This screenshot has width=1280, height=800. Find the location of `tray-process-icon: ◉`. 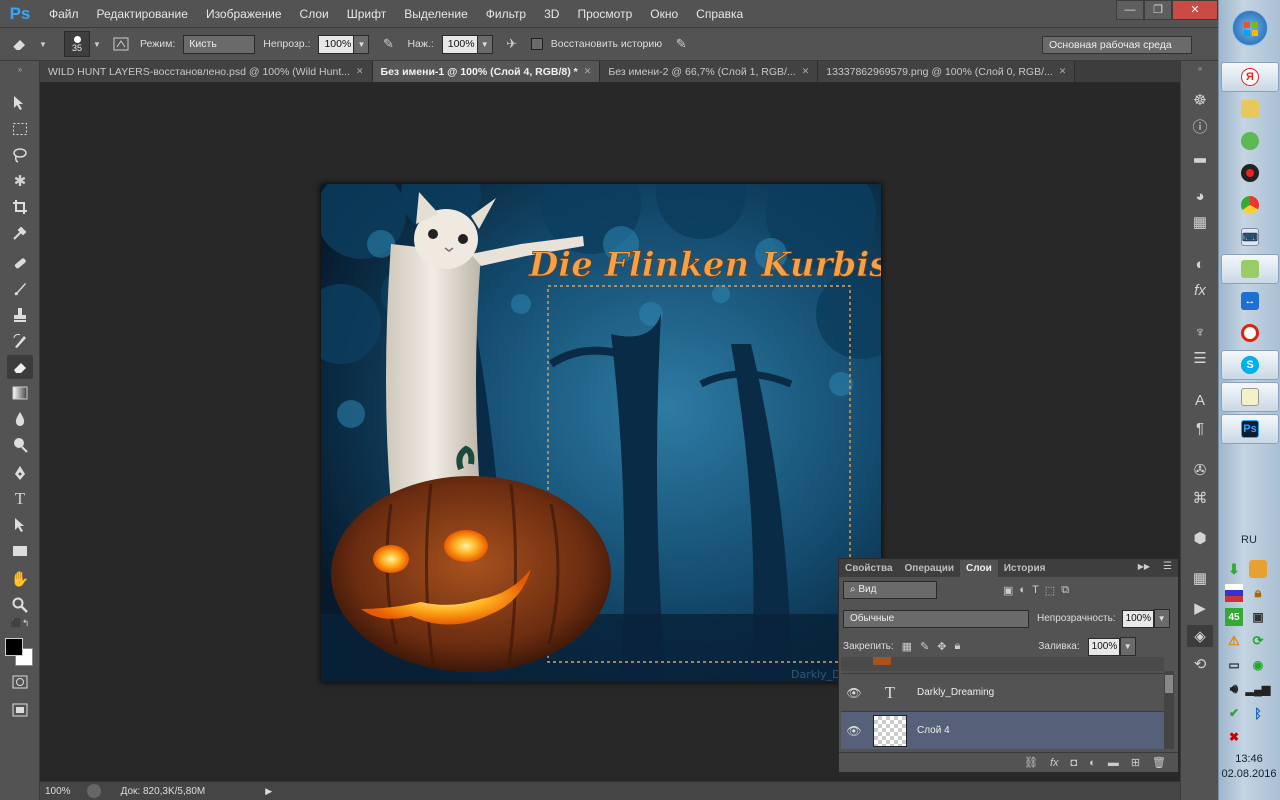

tray-process-icon: ◉ is located at coordinates (1258, 665).